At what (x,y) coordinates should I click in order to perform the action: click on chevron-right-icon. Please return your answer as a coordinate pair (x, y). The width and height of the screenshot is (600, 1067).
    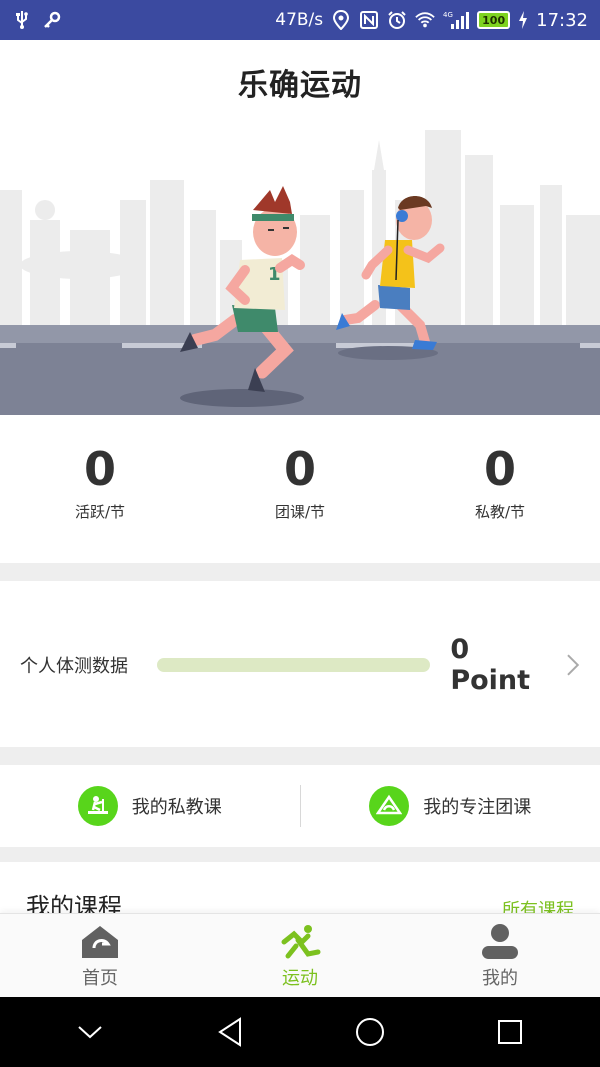
    Looking at the image, I should click on (573, 664).